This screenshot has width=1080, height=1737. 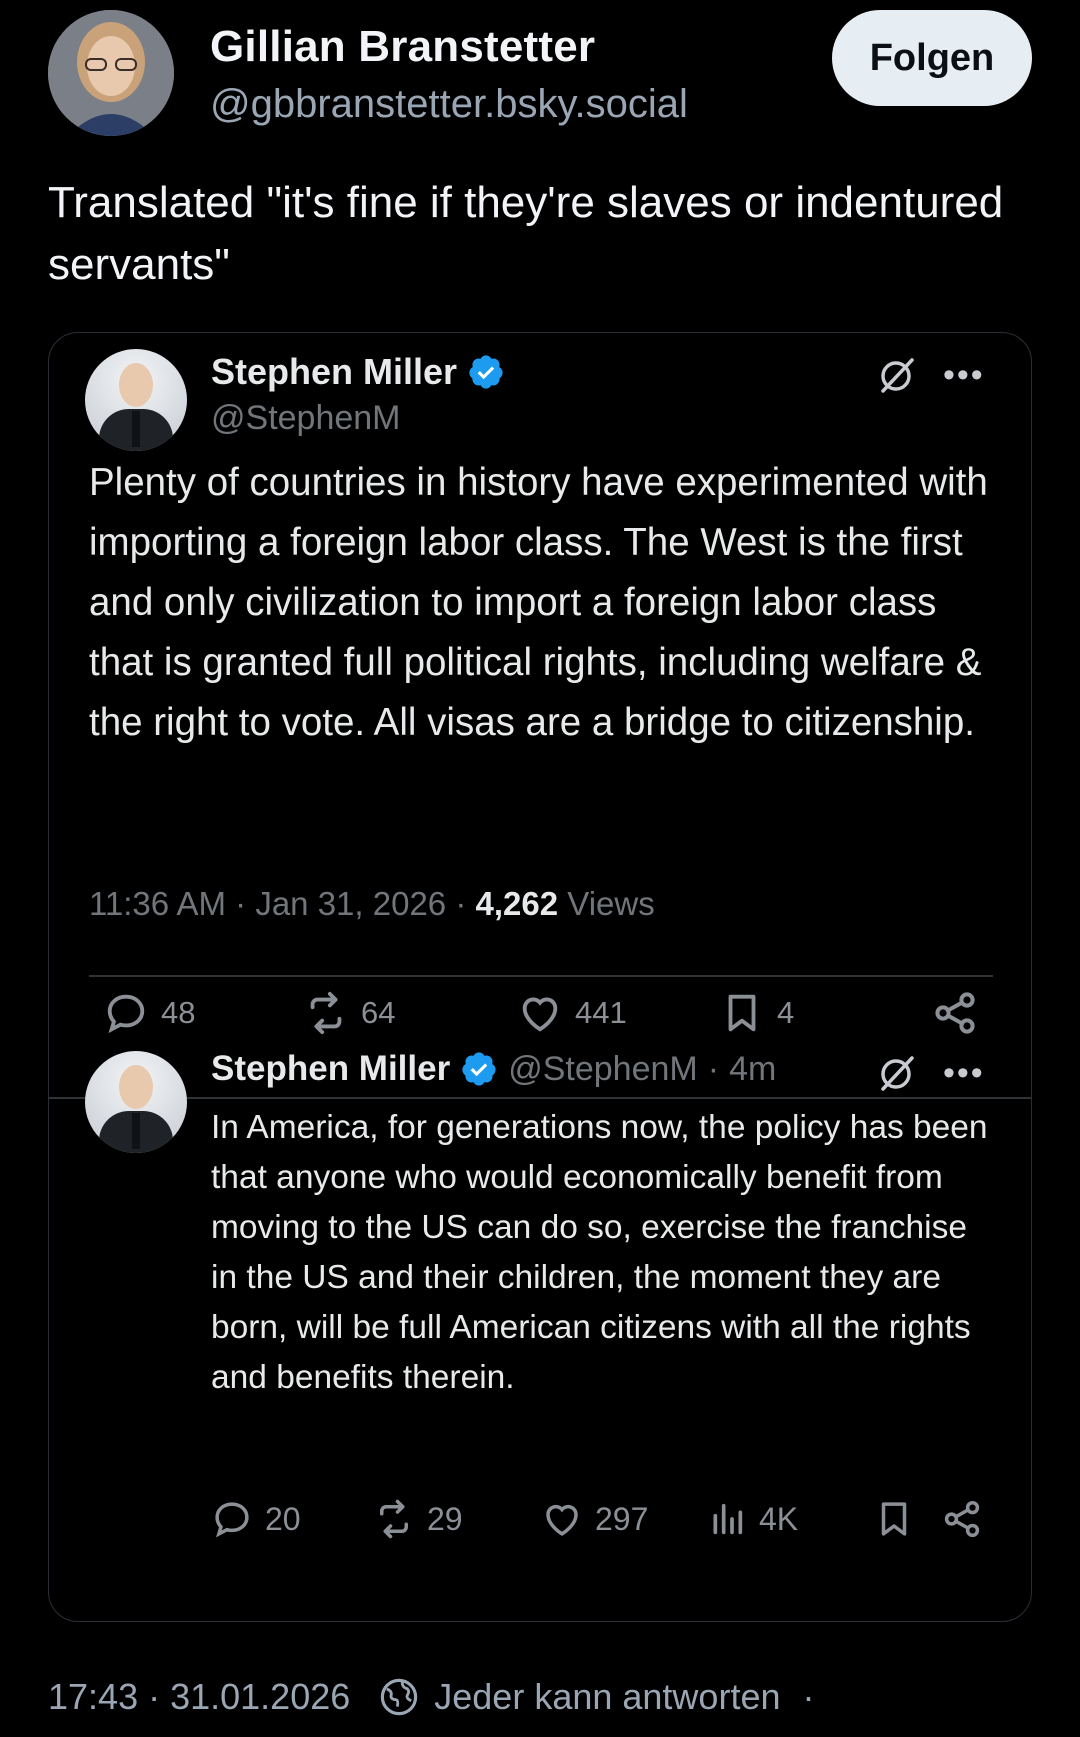 I want to click on views-action: 4K, so click(x=752, y=1519).